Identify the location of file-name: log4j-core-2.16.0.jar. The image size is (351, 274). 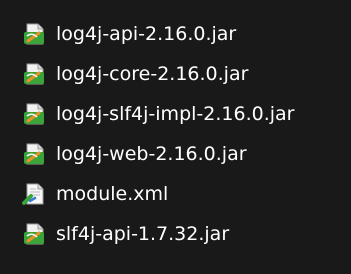
(152, 73).